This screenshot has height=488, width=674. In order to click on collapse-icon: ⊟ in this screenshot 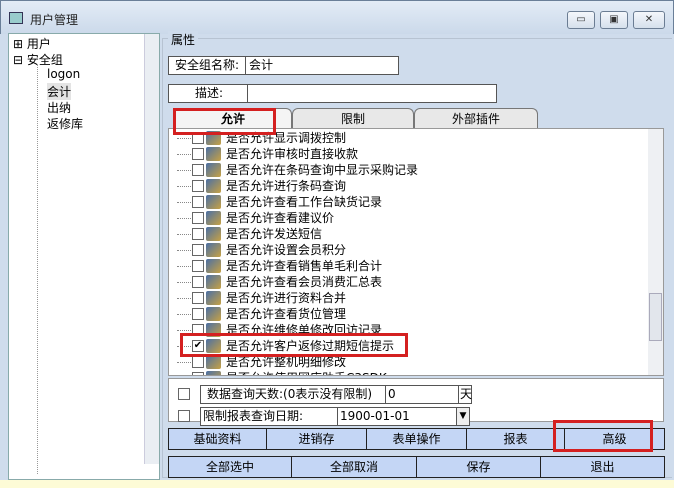, I will do `click(18, 60)`.